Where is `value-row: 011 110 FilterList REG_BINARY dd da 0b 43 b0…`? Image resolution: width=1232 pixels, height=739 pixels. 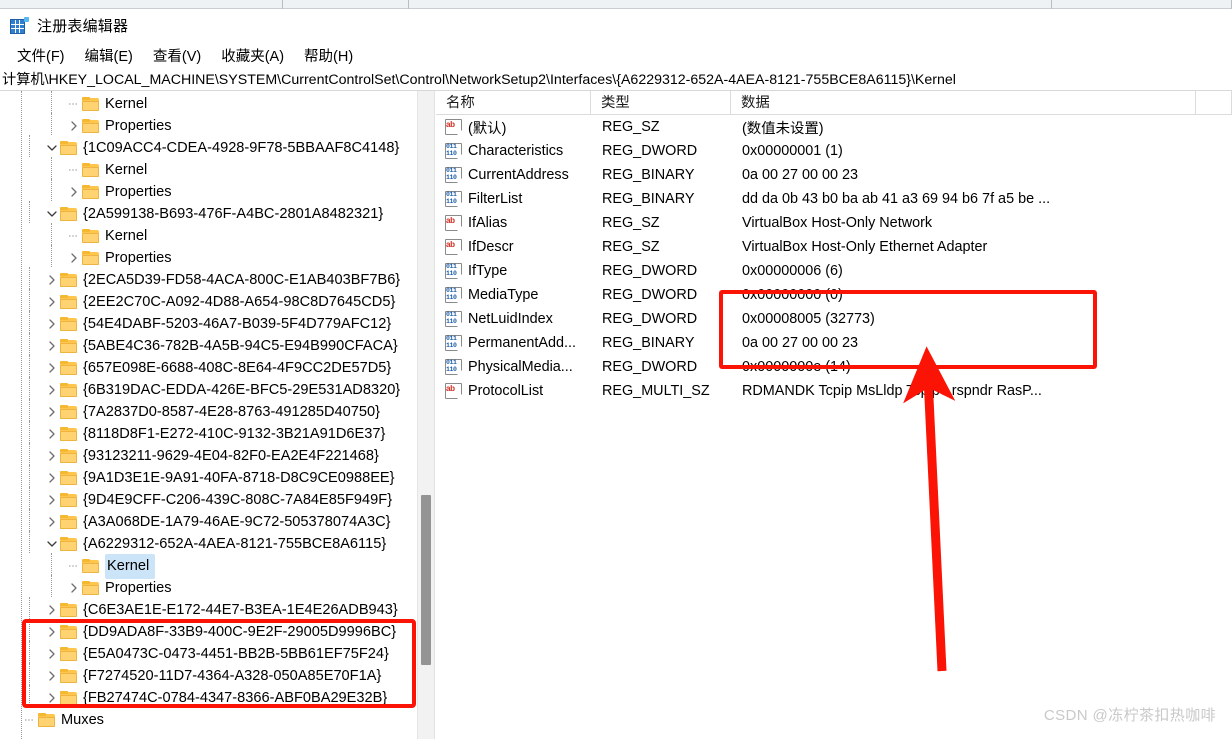 value-row: 011 110 FilterList REG_BINARY dd da 0b 43 b0… is located at coordinates (834, 199).